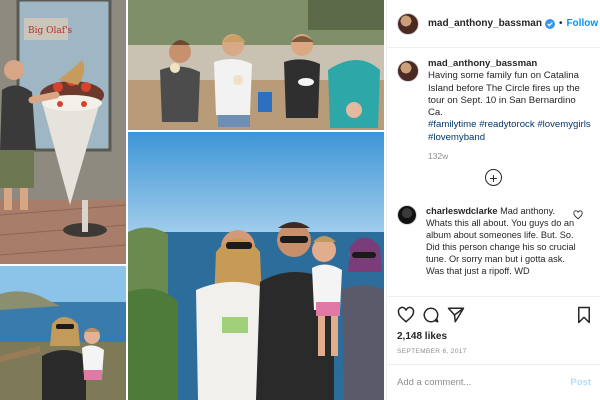  I want to click on follow-button: Follow, so click(582, 23).